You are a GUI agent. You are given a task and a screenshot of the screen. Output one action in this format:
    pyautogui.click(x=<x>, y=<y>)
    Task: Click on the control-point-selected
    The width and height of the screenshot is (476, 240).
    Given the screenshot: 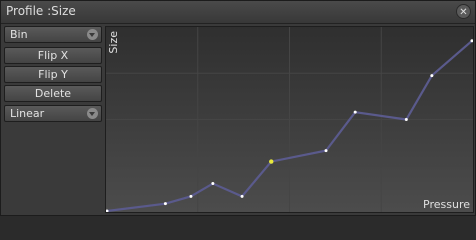 What is the action you would take?
    pyautogui.click(x=271, y=161)
    